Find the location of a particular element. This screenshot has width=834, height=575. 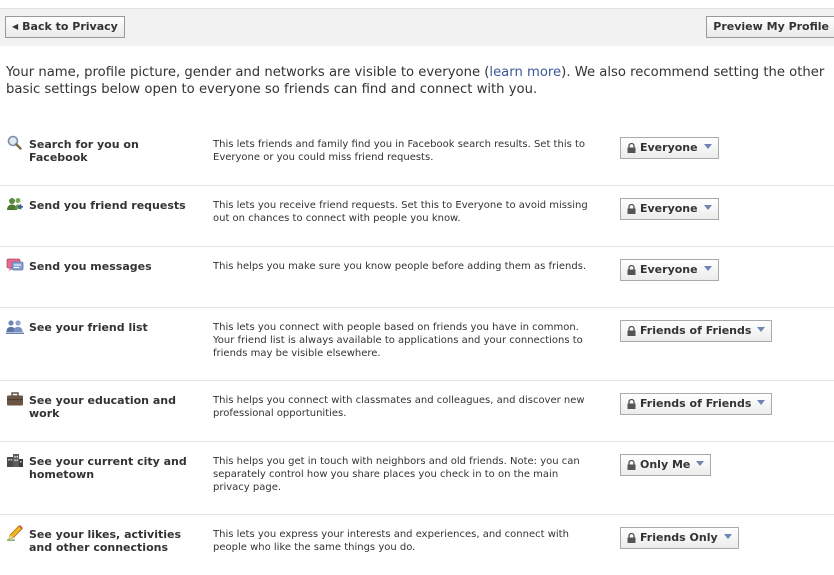

friend-list-icon is located at coordinates (15, 326).